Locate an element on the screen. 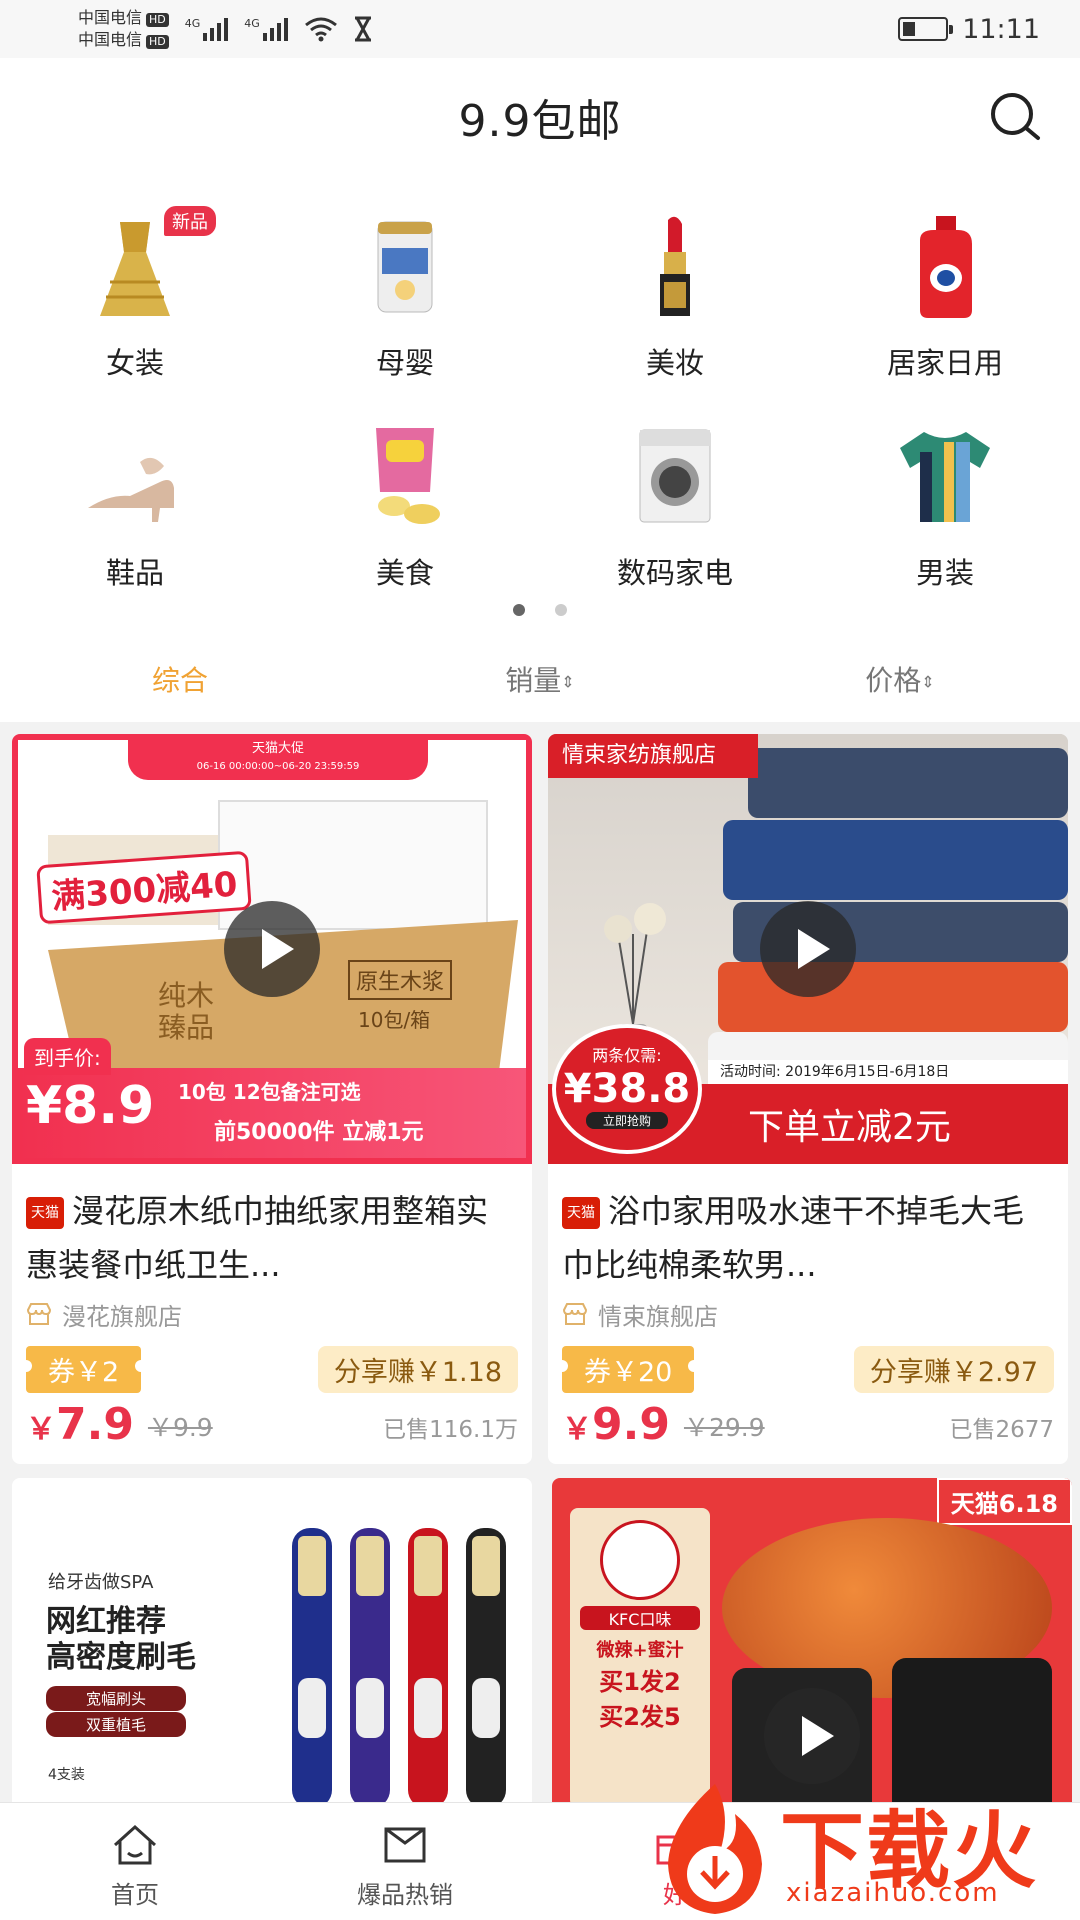  sort-tab-sales: 销量⇕ is located at coordinates (540, 679).